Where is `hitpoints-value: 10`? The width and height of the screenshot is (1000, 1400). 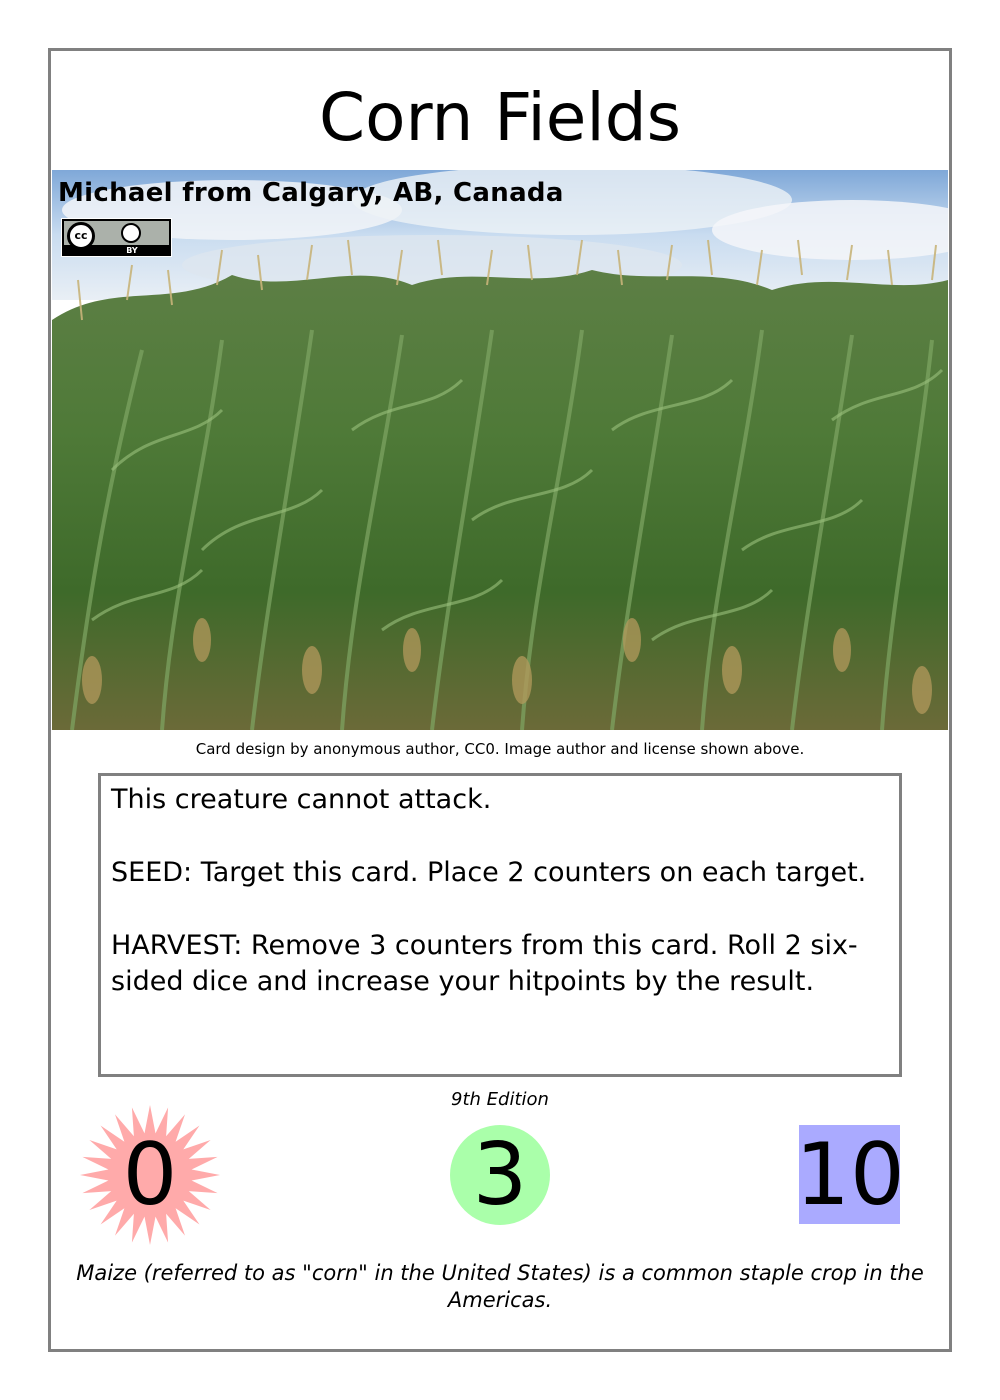 hitpoints-value: 10 is located at coordinates (850, 1175).